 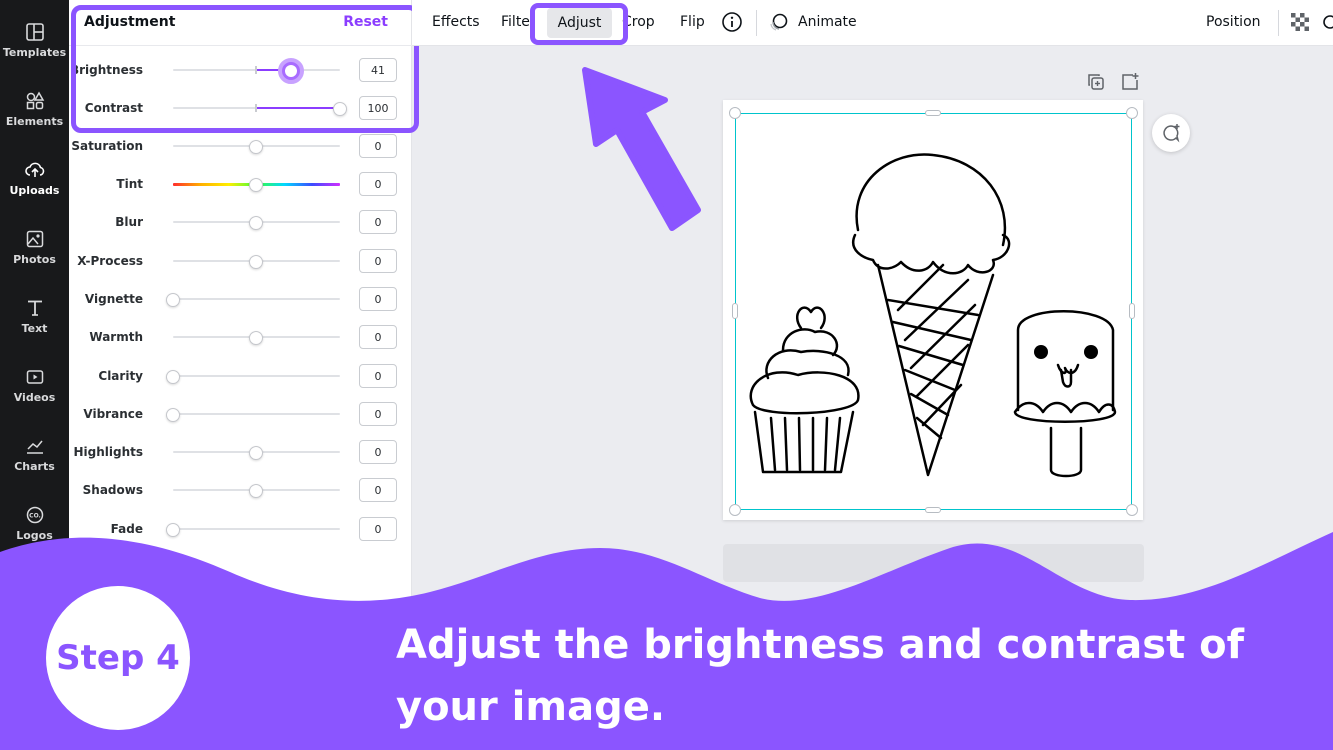 I want to click on warmth-slider, so click(x=256, y=338).